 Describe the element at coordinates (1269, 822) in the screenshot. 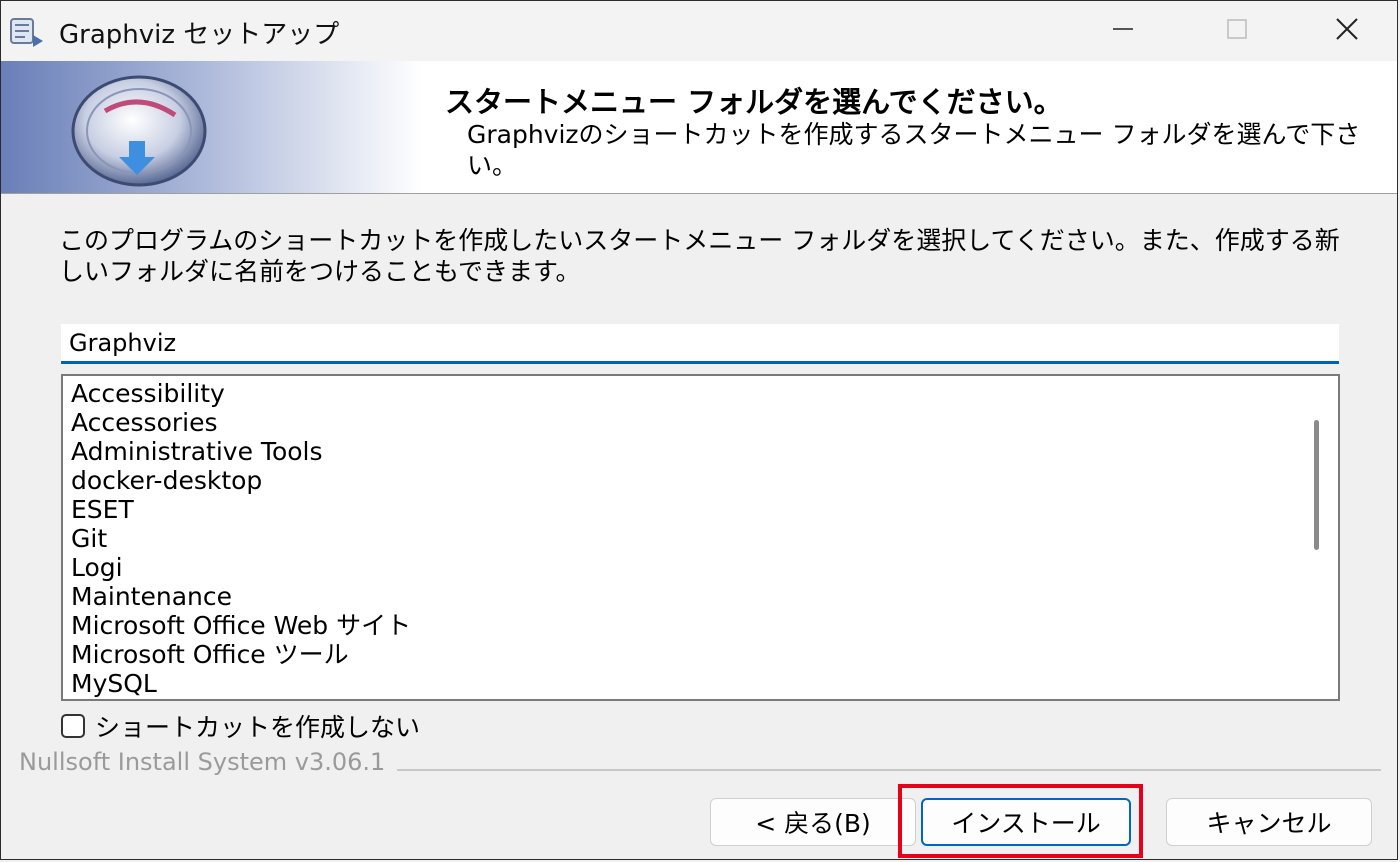

I see `cancel-button: キャンセル` at that location.